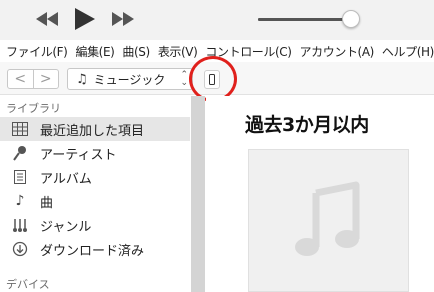  I want to click on music-note-icon: ♪, so click(20, 201).